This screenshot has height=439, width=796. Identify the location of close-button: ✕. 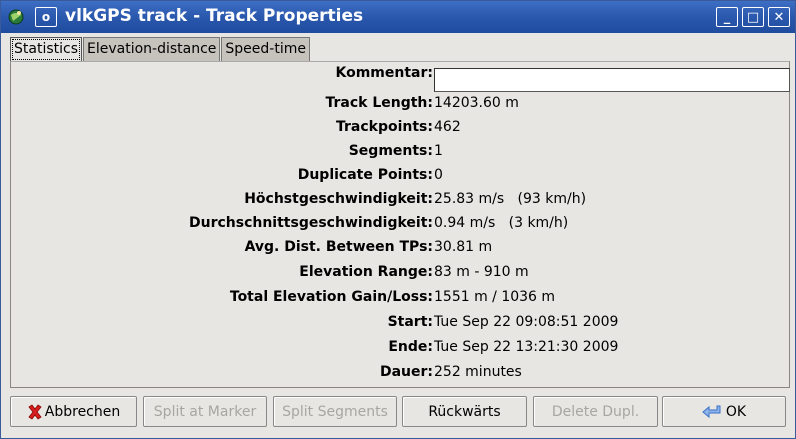
(779, 17).